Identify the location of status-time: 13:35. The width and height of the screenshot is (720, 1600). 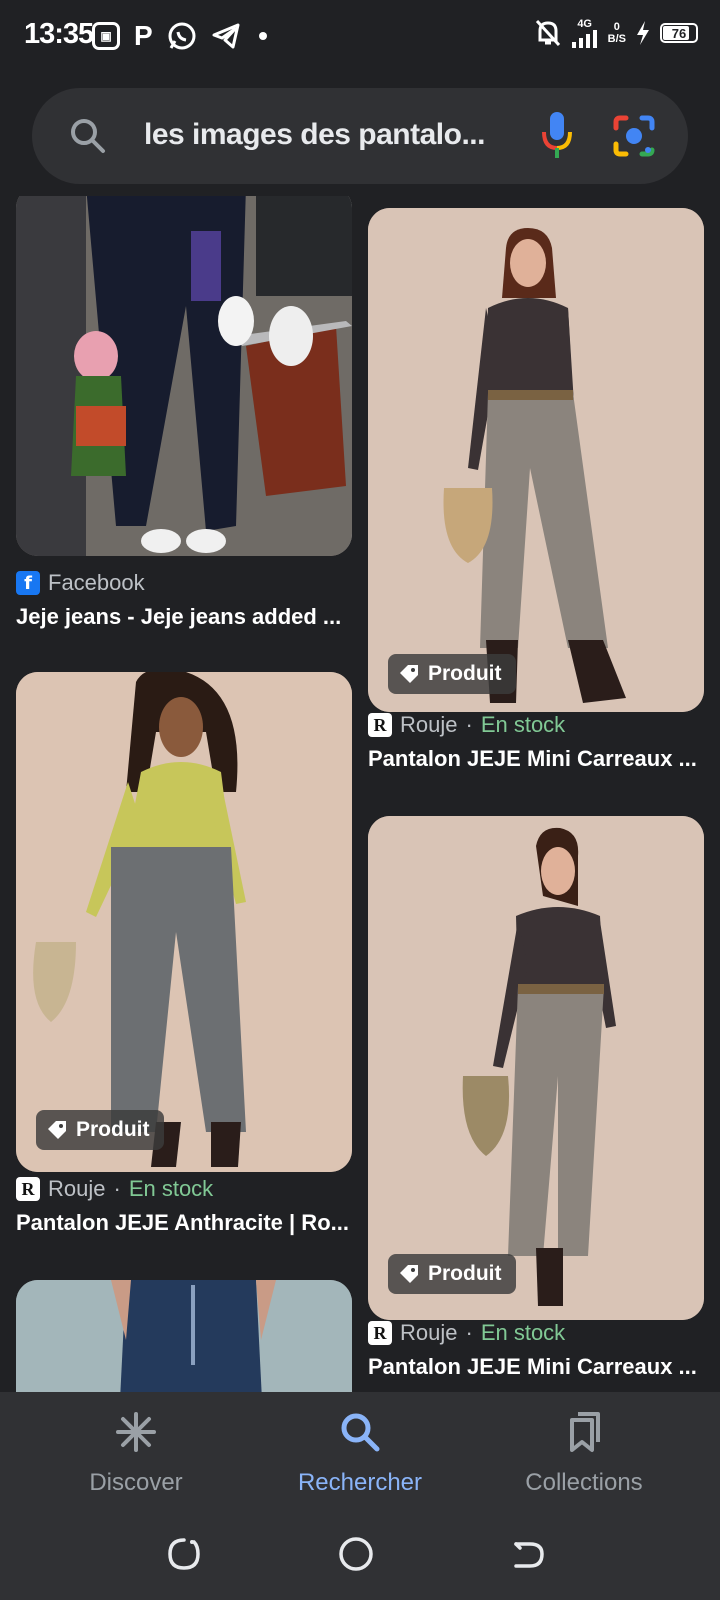
(59, 34).